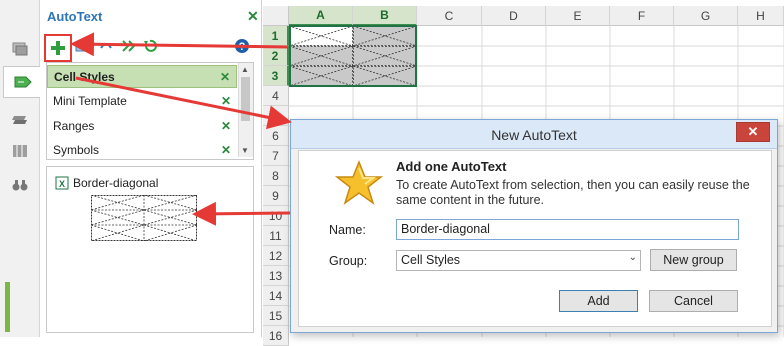 The width and height of the screenshot is (784, 346). I want to click on autotext-tab-icon, so click(22, 82).